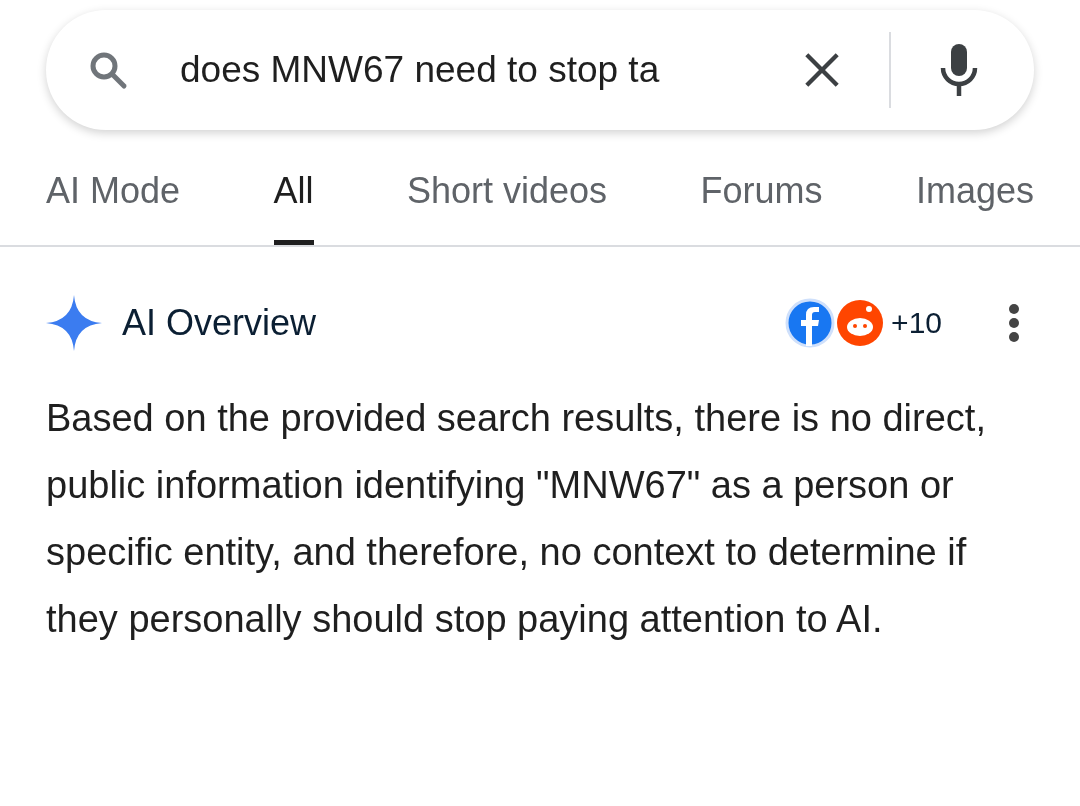  Describe the element at coordinates (1014, 323) in the screenshot. I see `more-options-icon` at that location.